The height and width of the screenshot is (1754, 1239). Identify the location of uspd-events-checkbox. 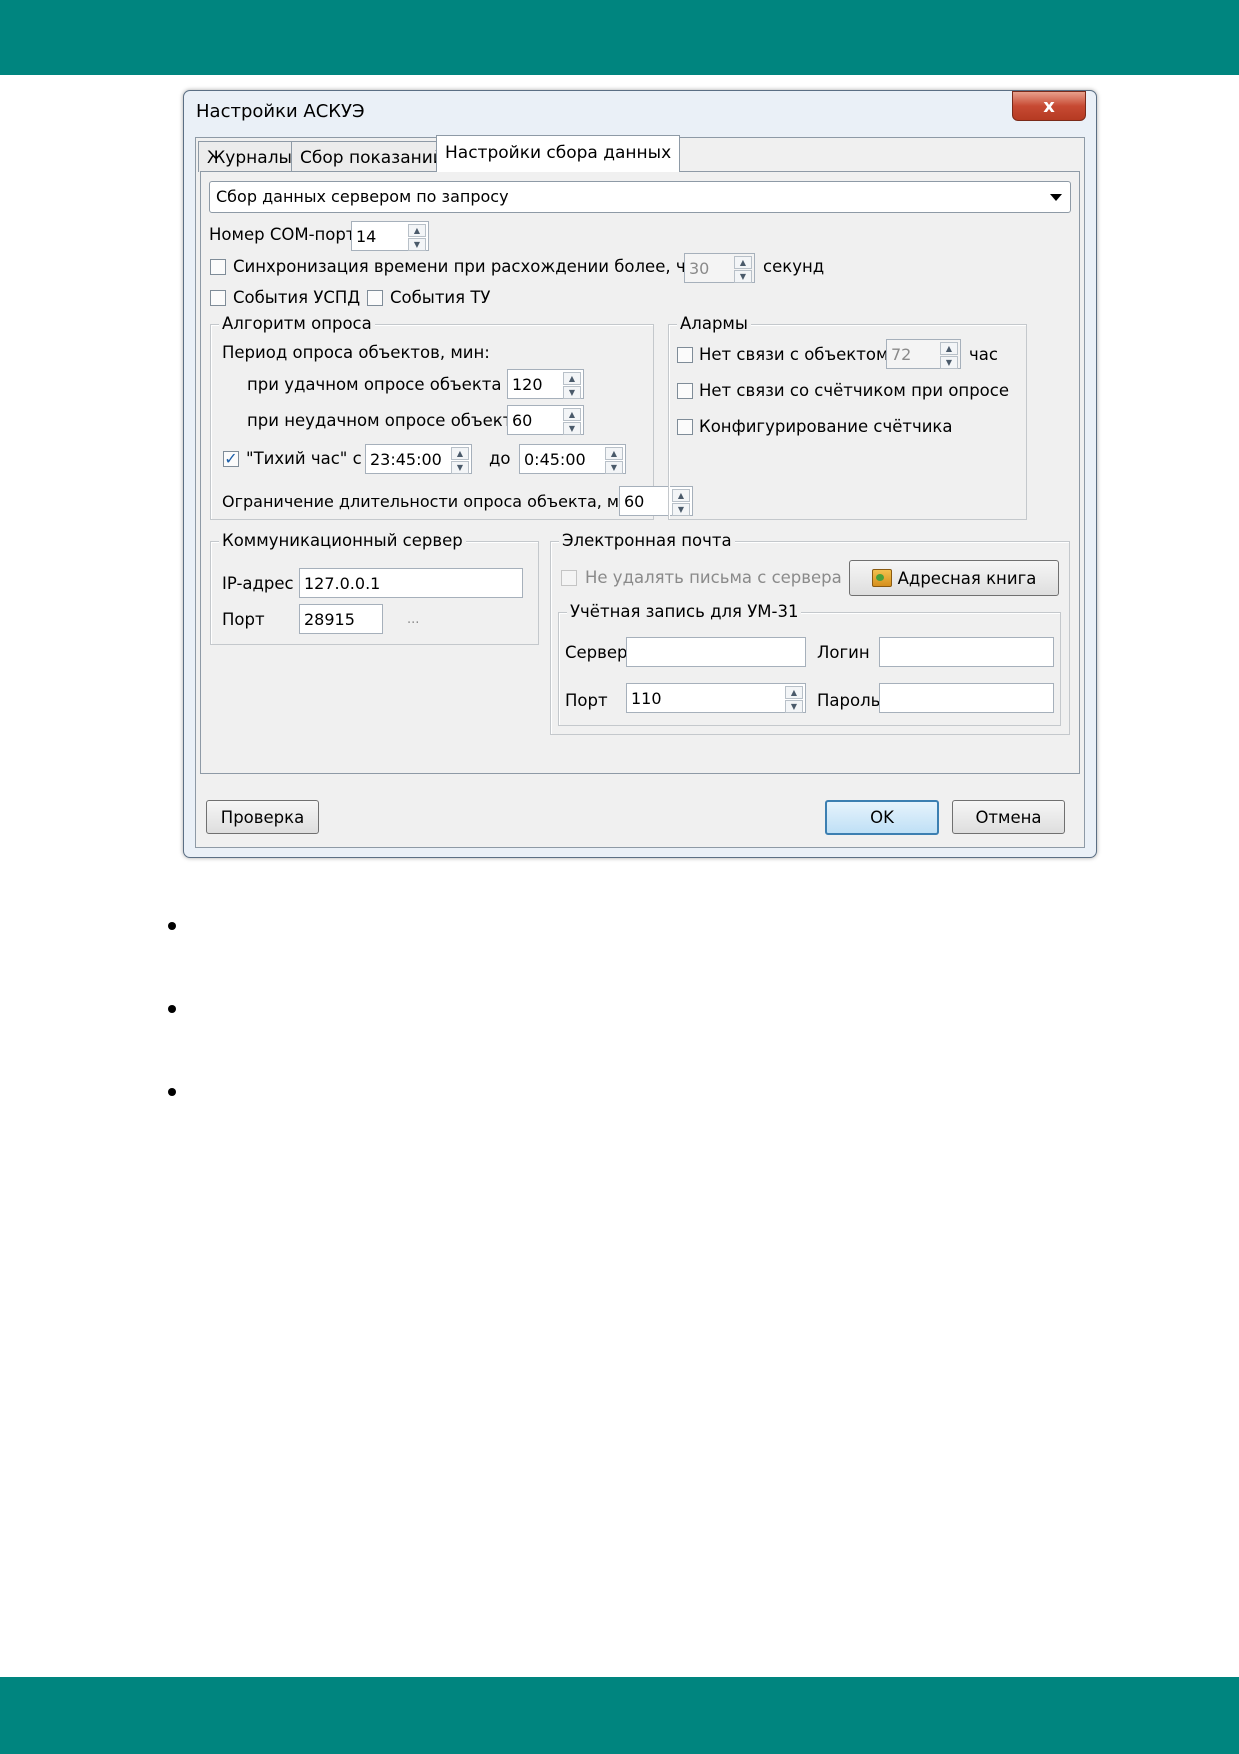
(218, 298).